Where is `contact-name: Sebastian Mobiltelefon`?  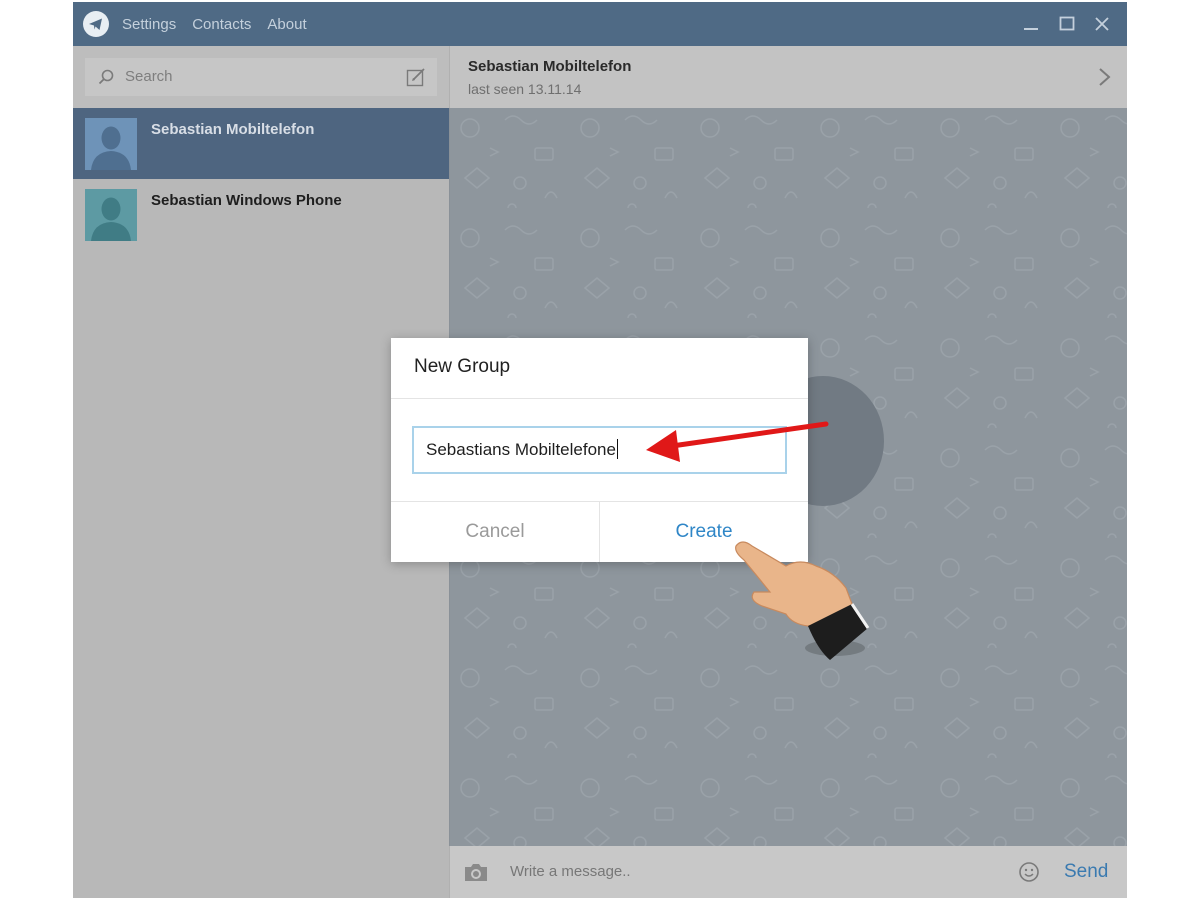 contact-name: Sebastian Mobiltelefon is located at coordinates (233, 129).